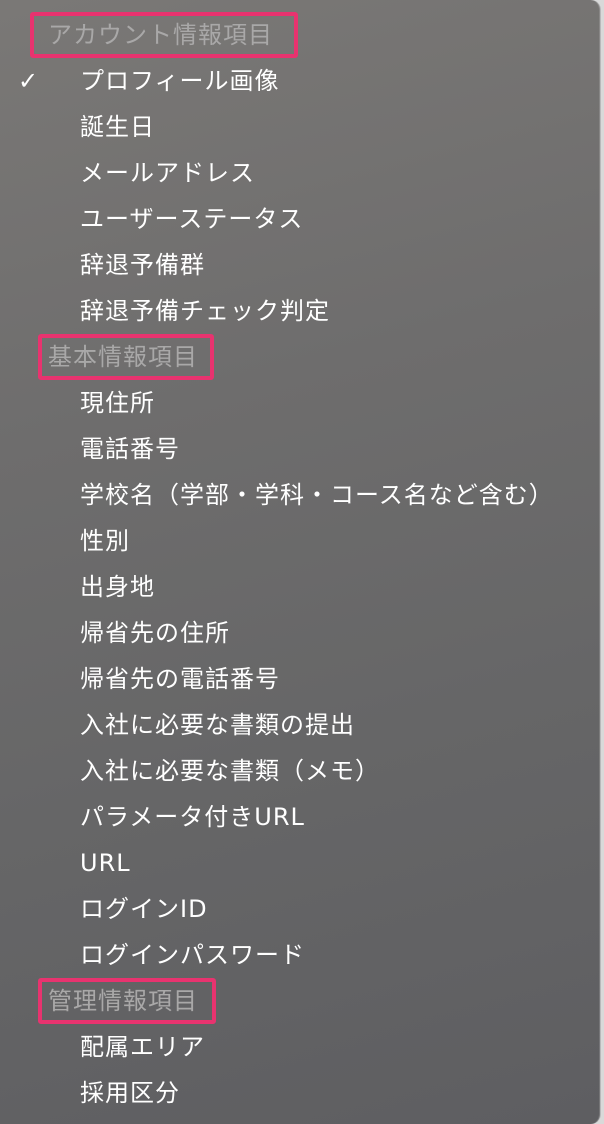 The width and height of the screenshot is (604, 1124). I want to click on menu-item-label: パラメータ付きURL, so click(192, 817).